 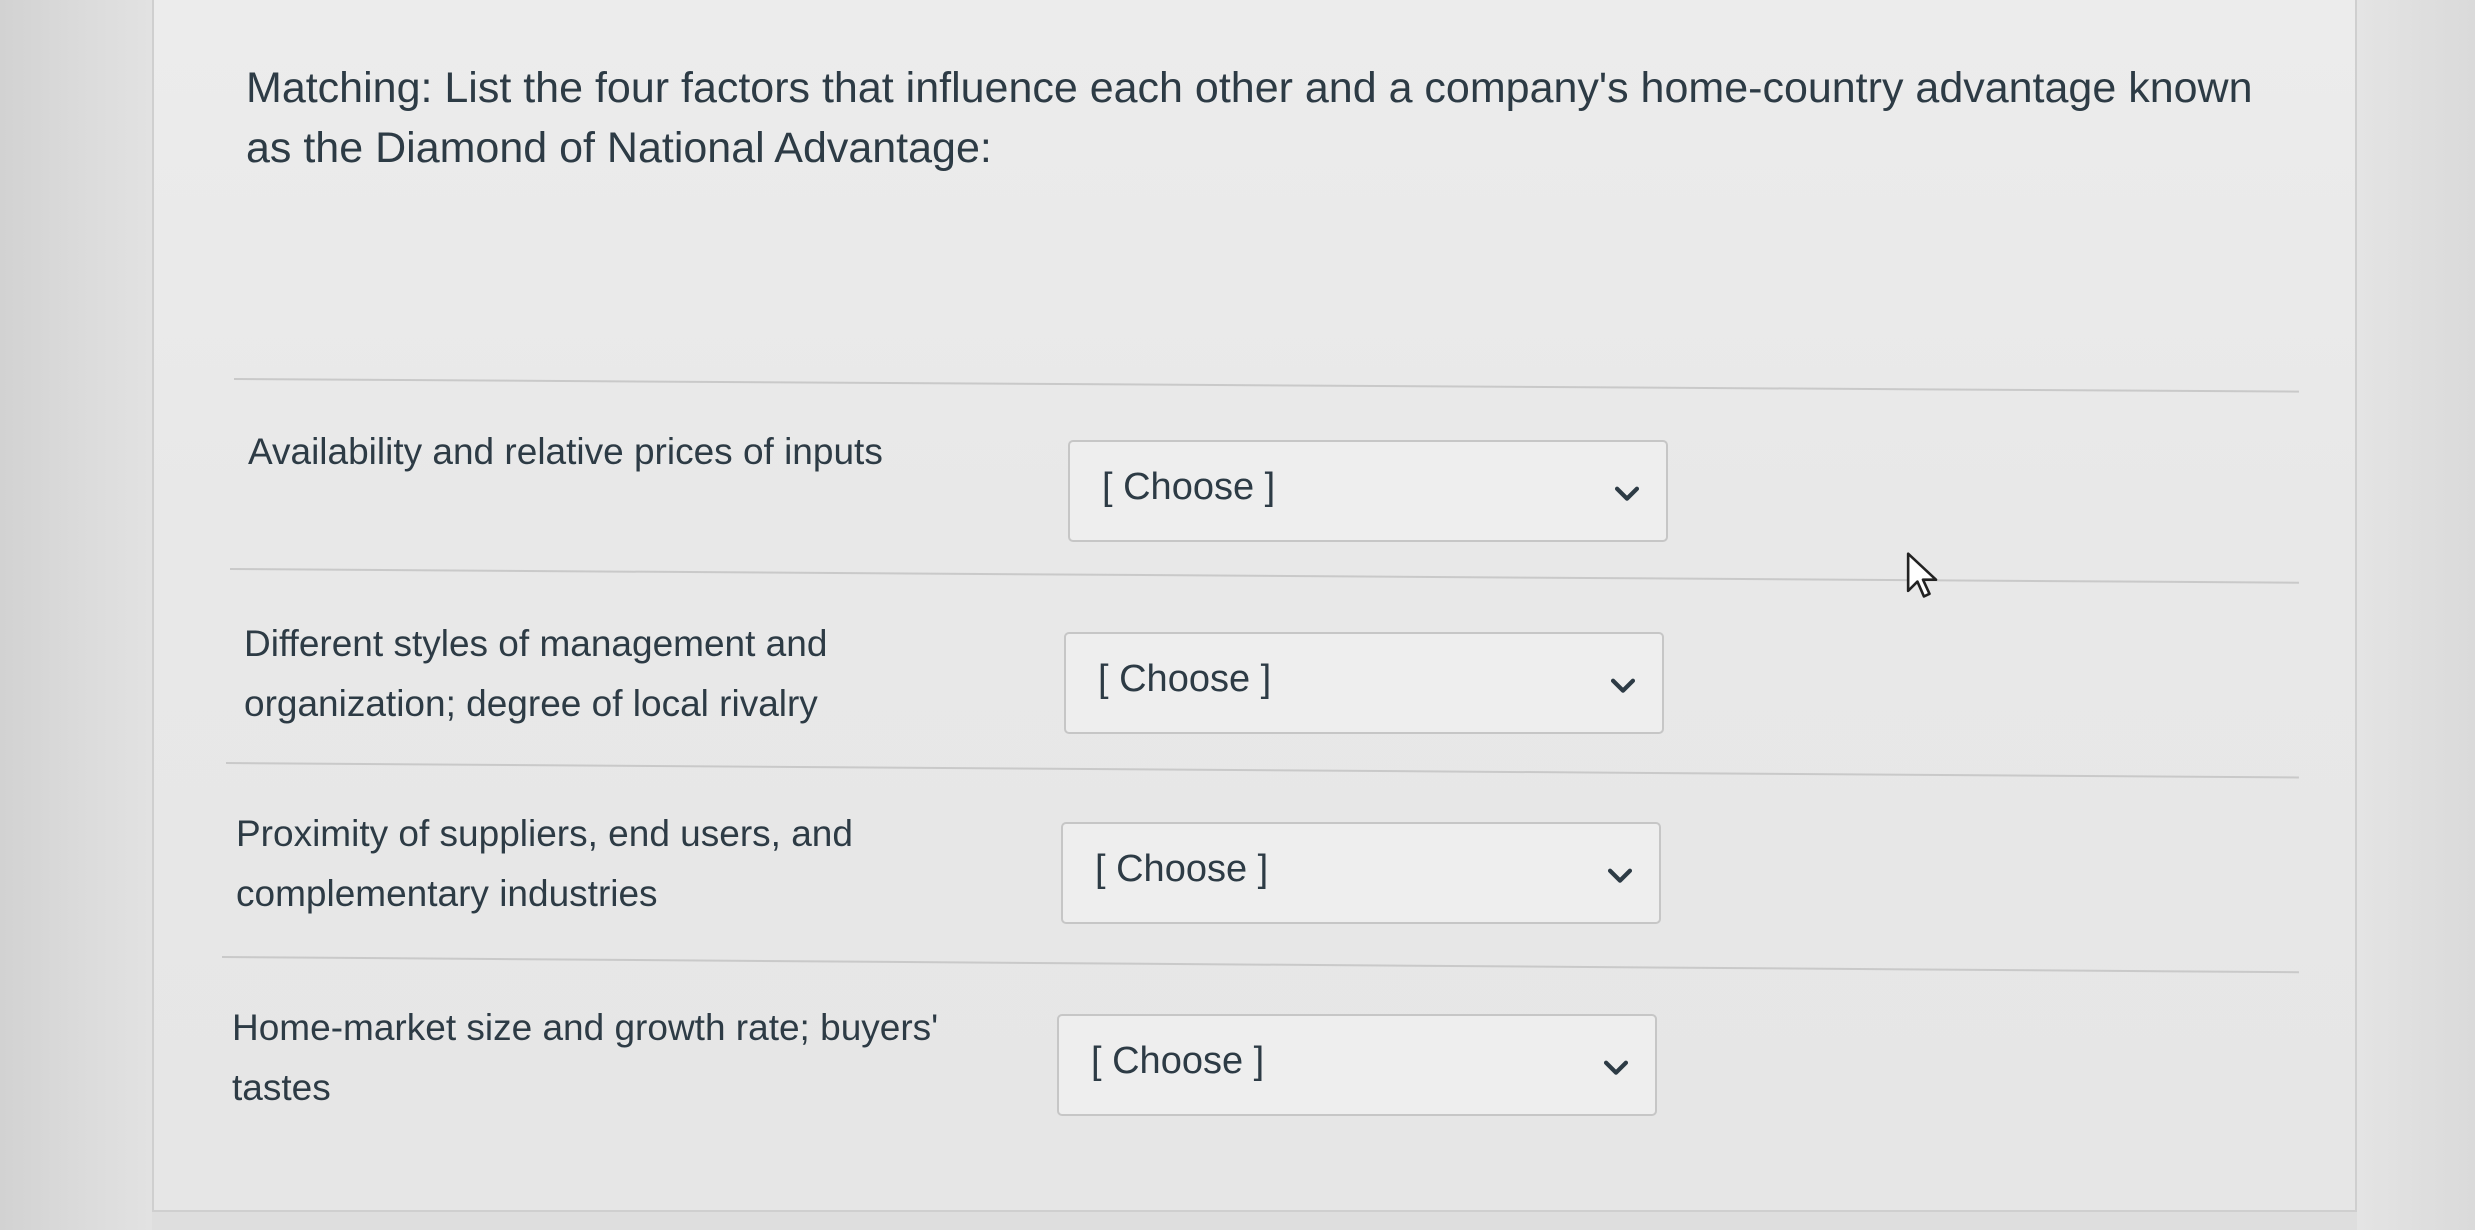 I want to click on match-select-2: [ Choose ], so click(x=1364, y=683).